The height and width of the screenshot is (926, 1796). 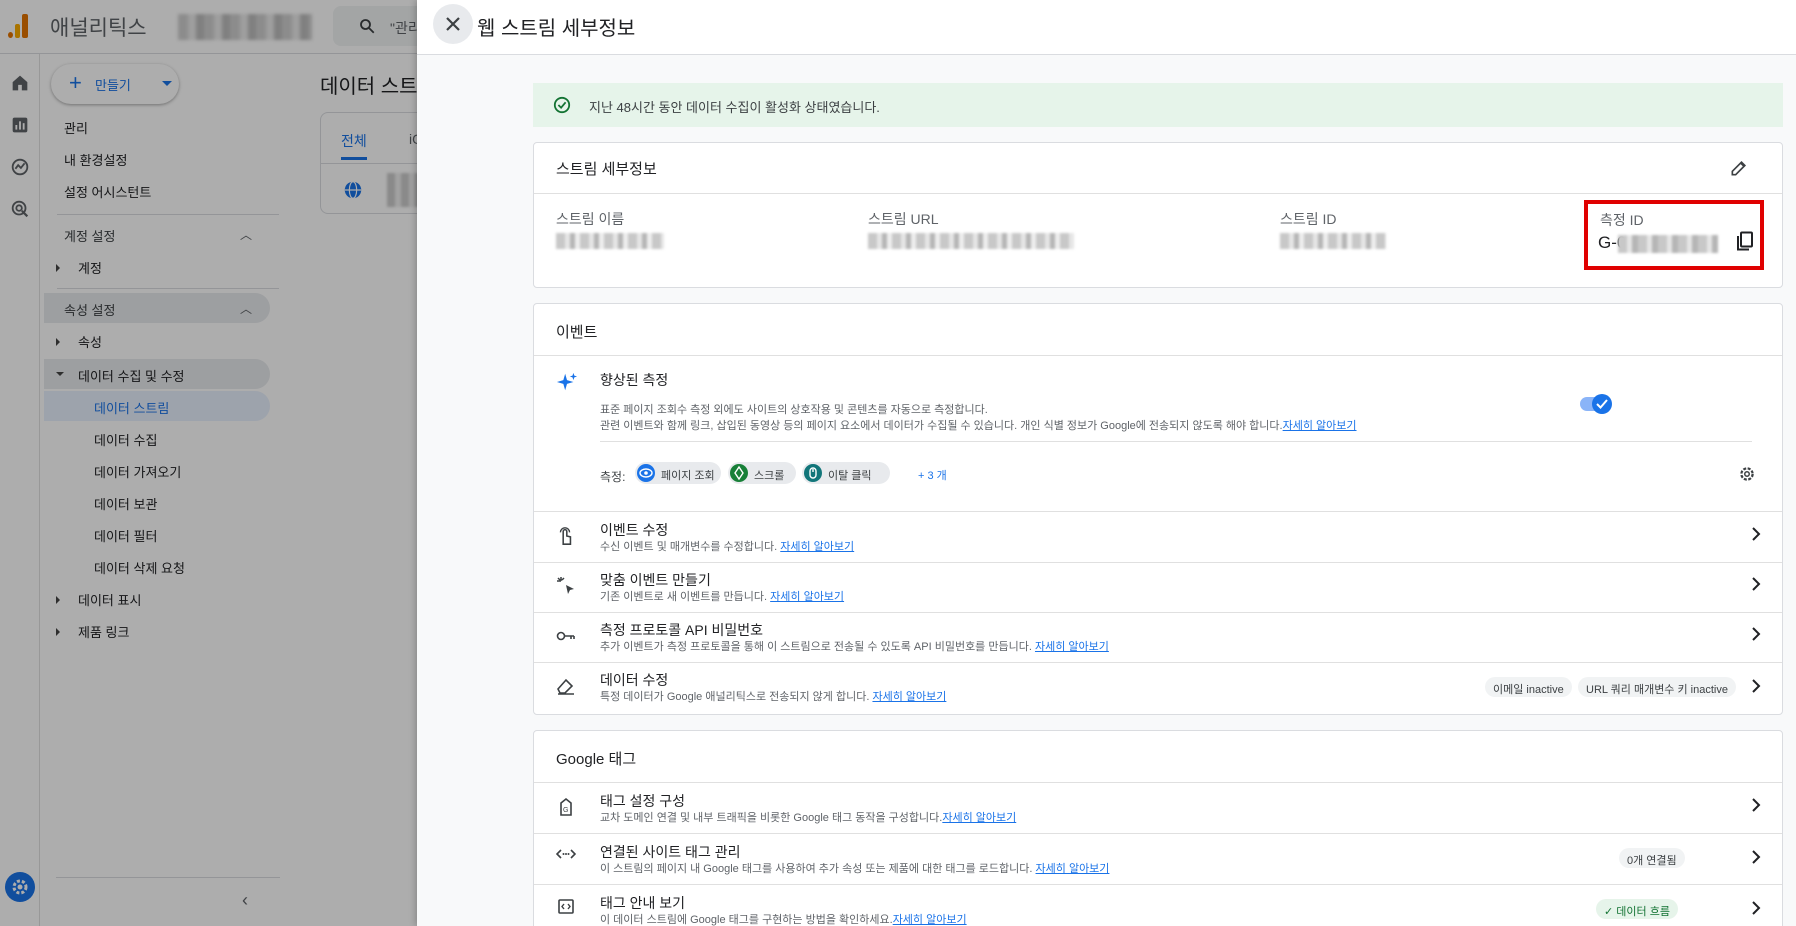 I want to click on close-button, so click(x=453, y=24).